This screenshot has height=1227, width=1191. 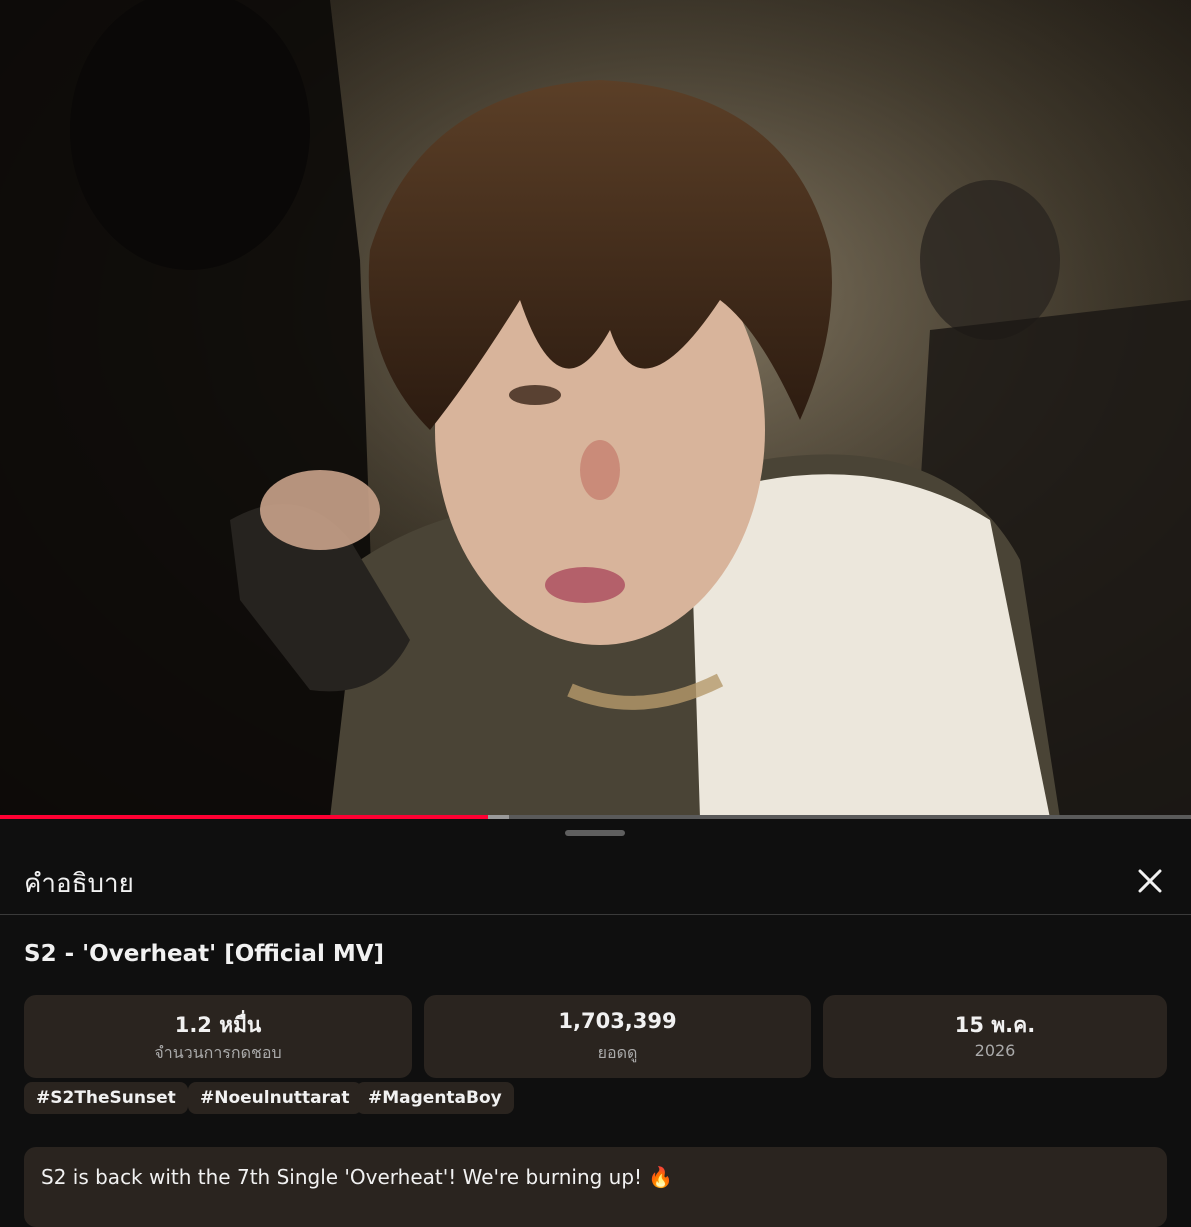 I want to click on hashtag-noeulnuttarat: #Noeulnuttarat, so click(x=275, y=1098).